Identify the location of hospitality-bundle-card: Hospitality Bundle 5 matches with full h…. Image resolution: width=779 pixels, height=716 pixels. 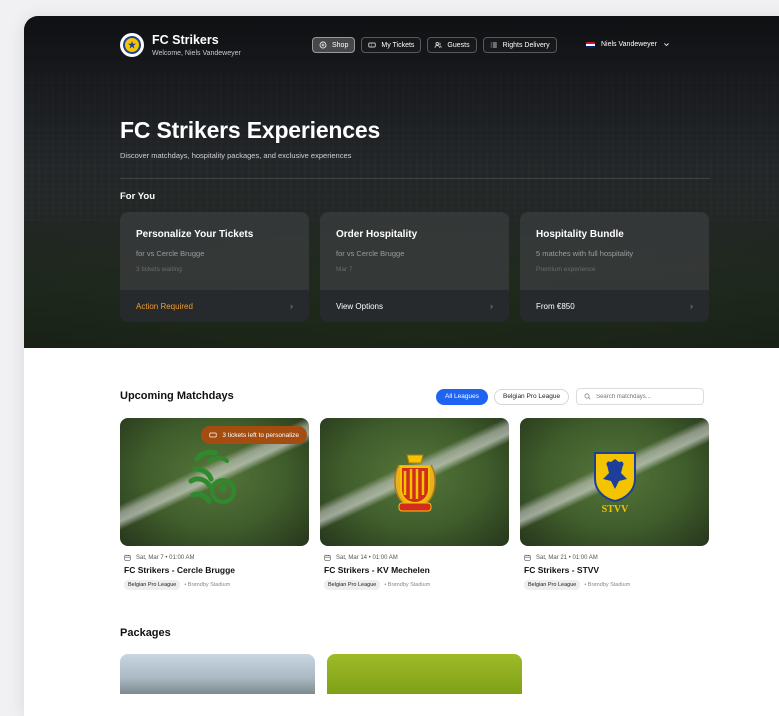
(614, 267).